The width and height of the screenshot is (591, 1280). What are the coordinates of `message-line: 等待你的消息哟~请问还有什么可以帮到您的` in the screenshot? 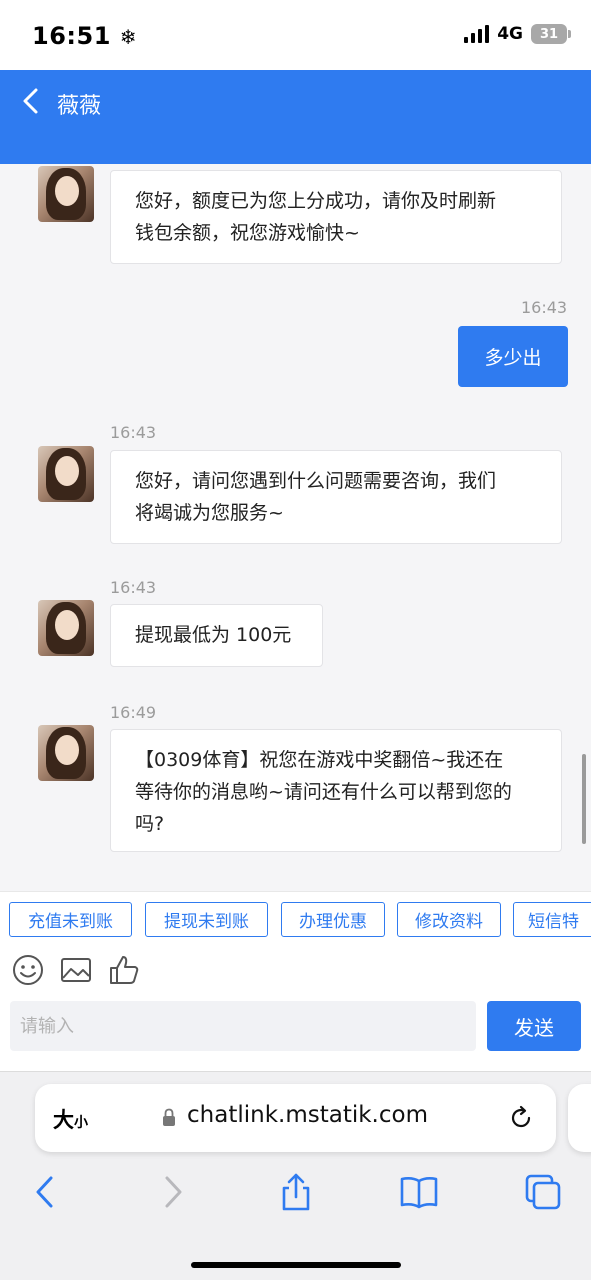 It's located at (323, 792).